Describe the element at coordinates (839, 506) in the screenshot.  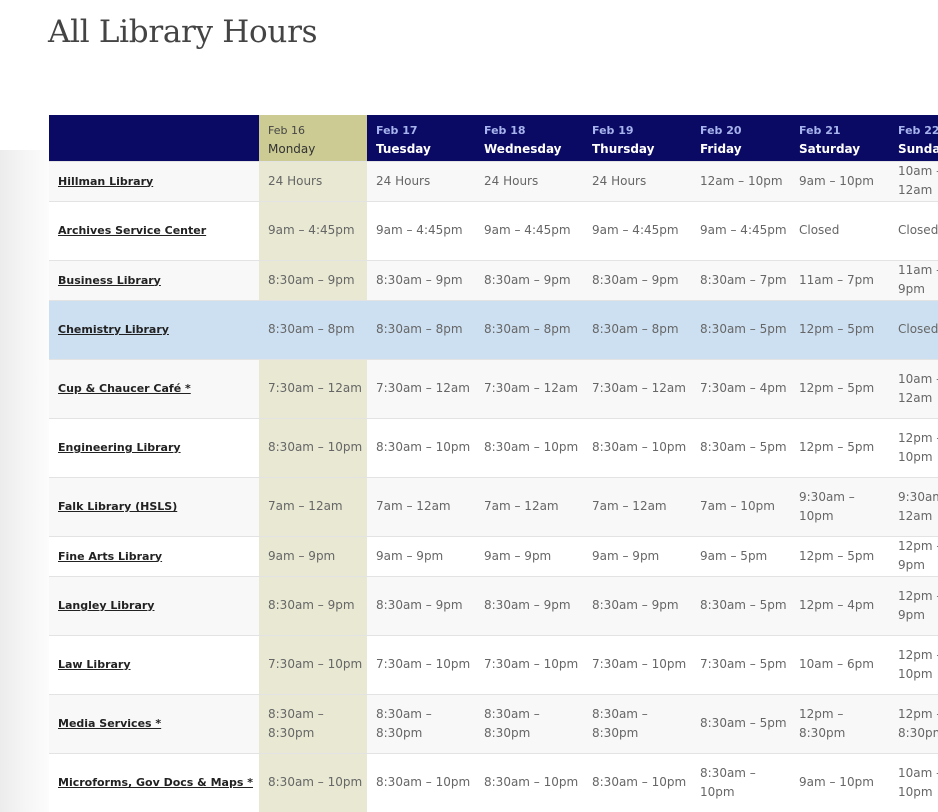
I see `hours-cell: 9:30am – 10pm` at that location.